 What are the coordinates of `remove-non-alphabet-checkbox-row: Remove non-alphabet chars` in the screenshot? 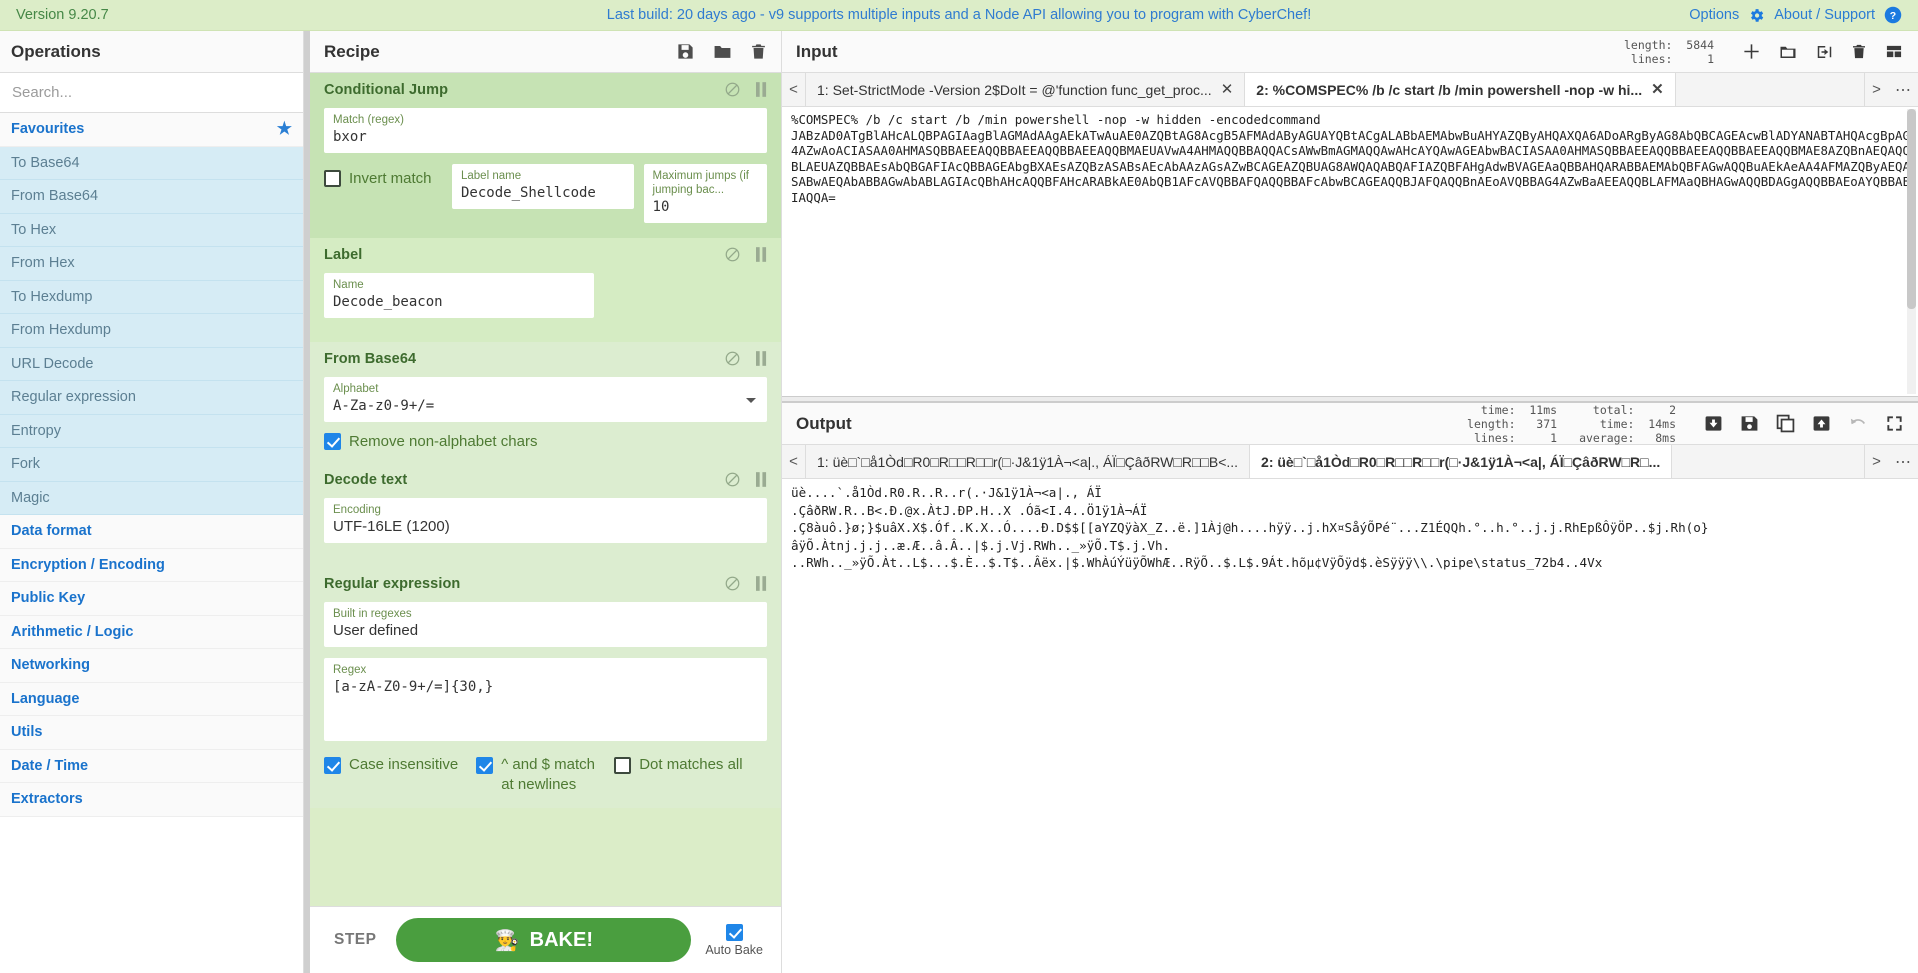 It's located at (545, 441).